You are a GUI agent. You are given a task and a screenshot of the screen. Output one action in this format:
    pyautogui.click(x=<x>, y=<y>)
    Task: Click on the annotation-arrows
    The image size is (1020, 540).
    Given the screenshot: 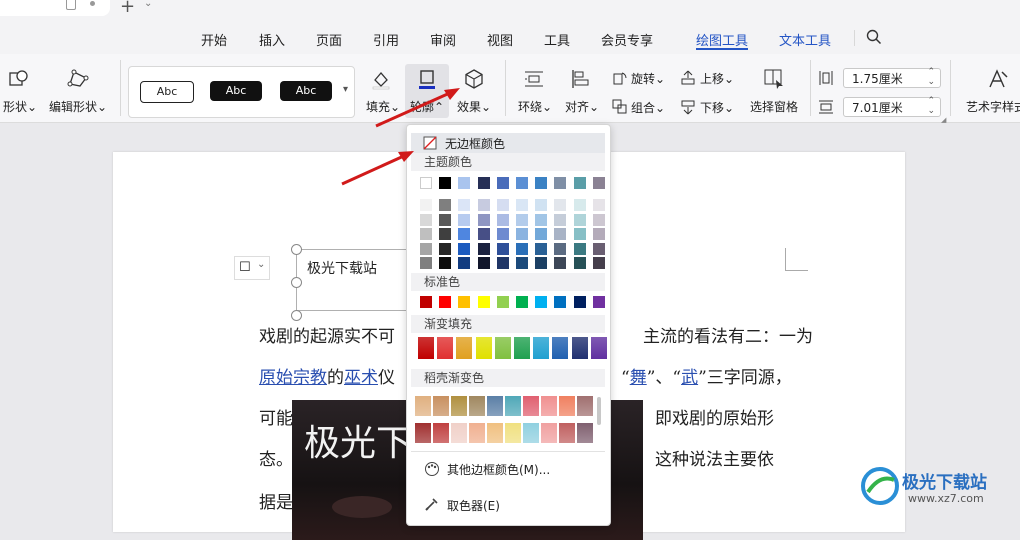 What is the action you would take?
    pyautogui.click(x=400, y=137)
    